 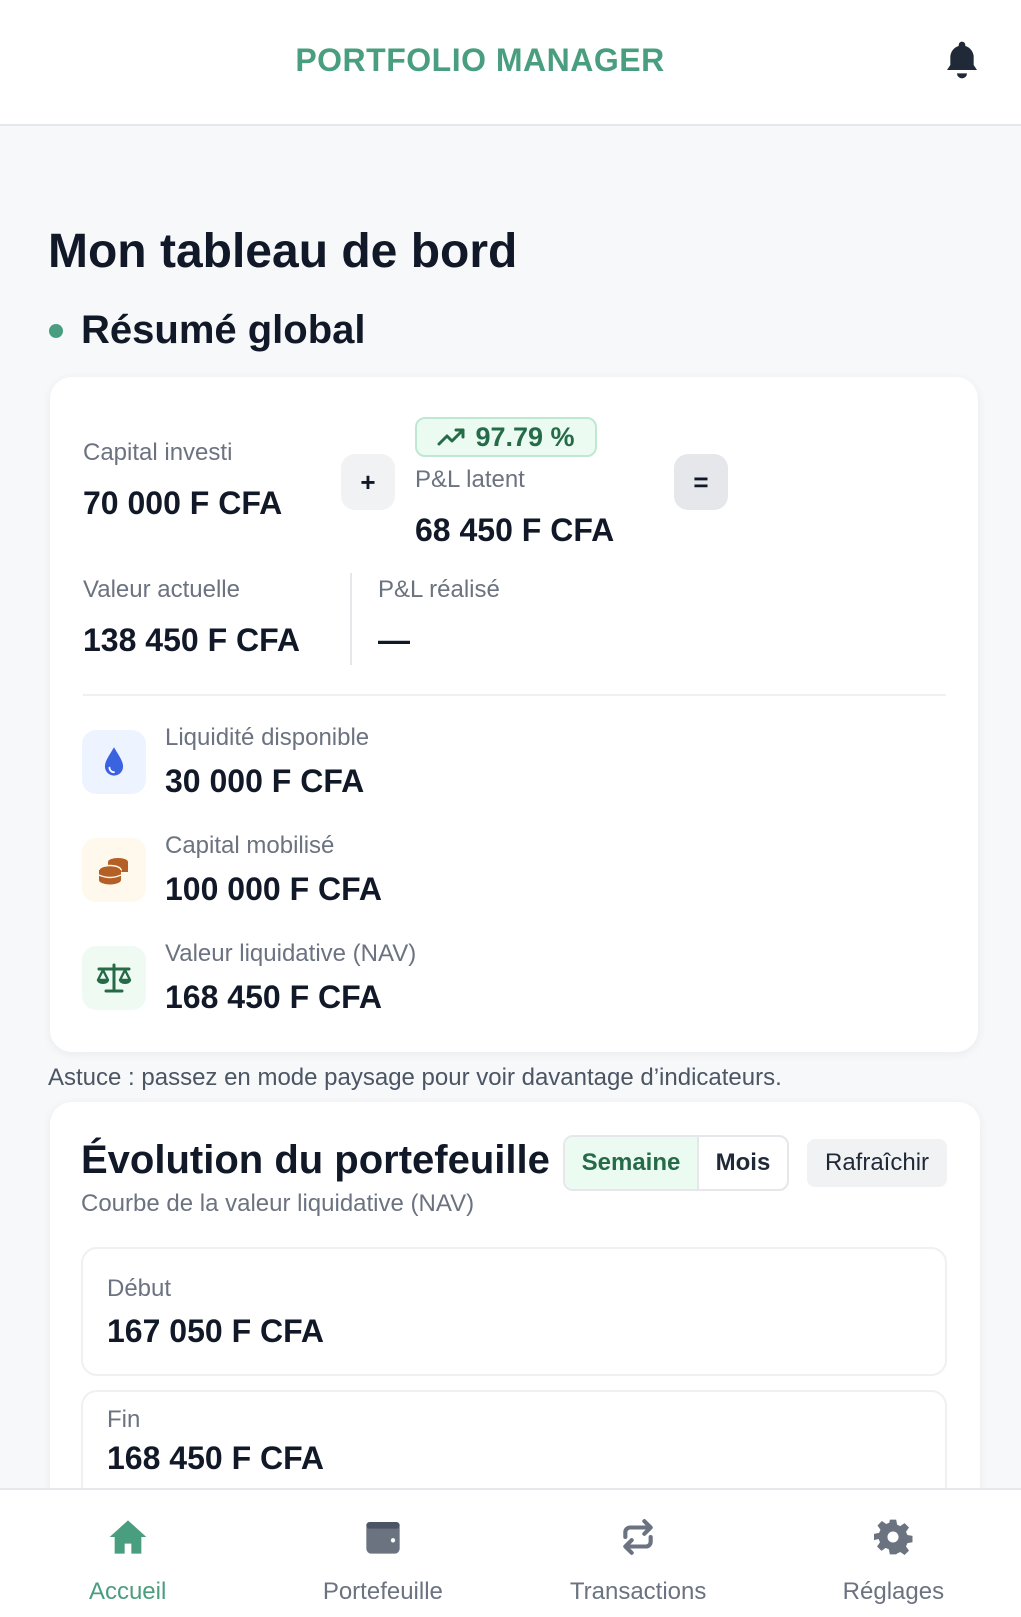 What do you see at coordinates (139, 1288) in the screenshot?
I see `start-label: Début` at bounding box center [139, 1288].